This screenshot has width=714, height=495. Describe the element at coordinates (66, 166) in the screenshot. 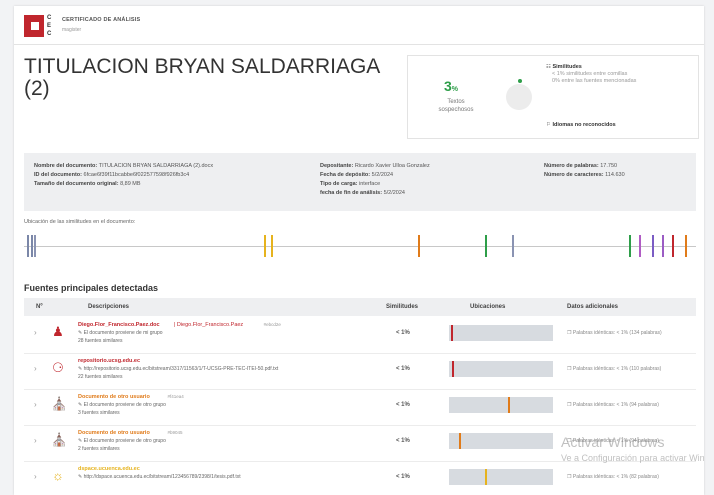

I see `meta-label: Nombre del documento:` at that location.